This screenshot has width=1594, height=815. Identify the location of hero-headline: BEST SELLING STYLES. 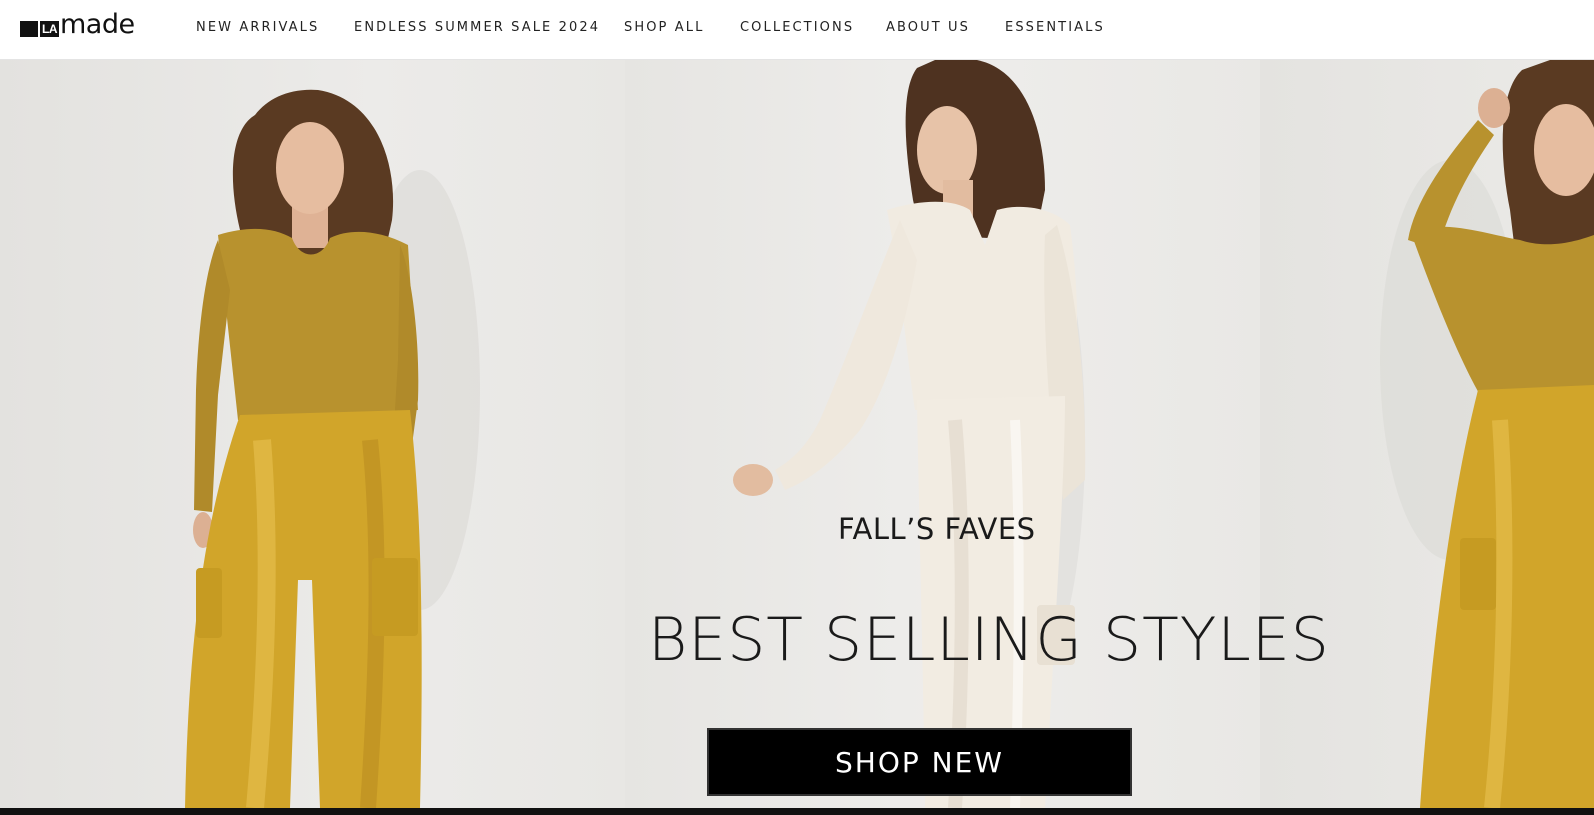
(989, 640).